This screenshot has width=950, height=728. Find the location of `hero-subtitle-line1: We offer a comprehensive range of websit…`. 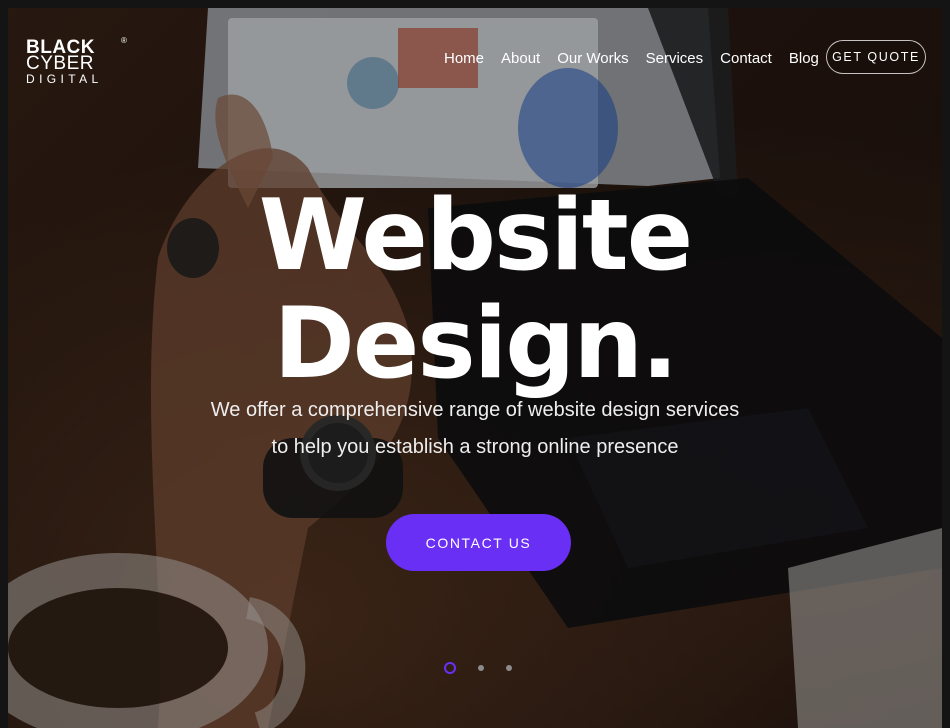

hero-subtitle-line1: We offer a comprehensive range of websit… is located at coordinates (475, 410).